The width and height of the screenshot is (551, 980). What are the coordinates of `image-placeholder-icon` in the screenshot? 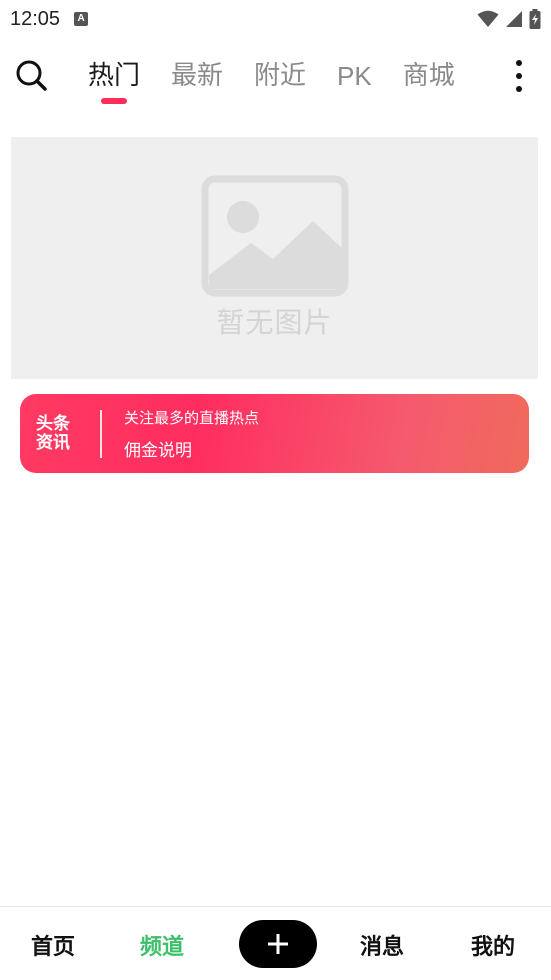 It's located at (274, 236).